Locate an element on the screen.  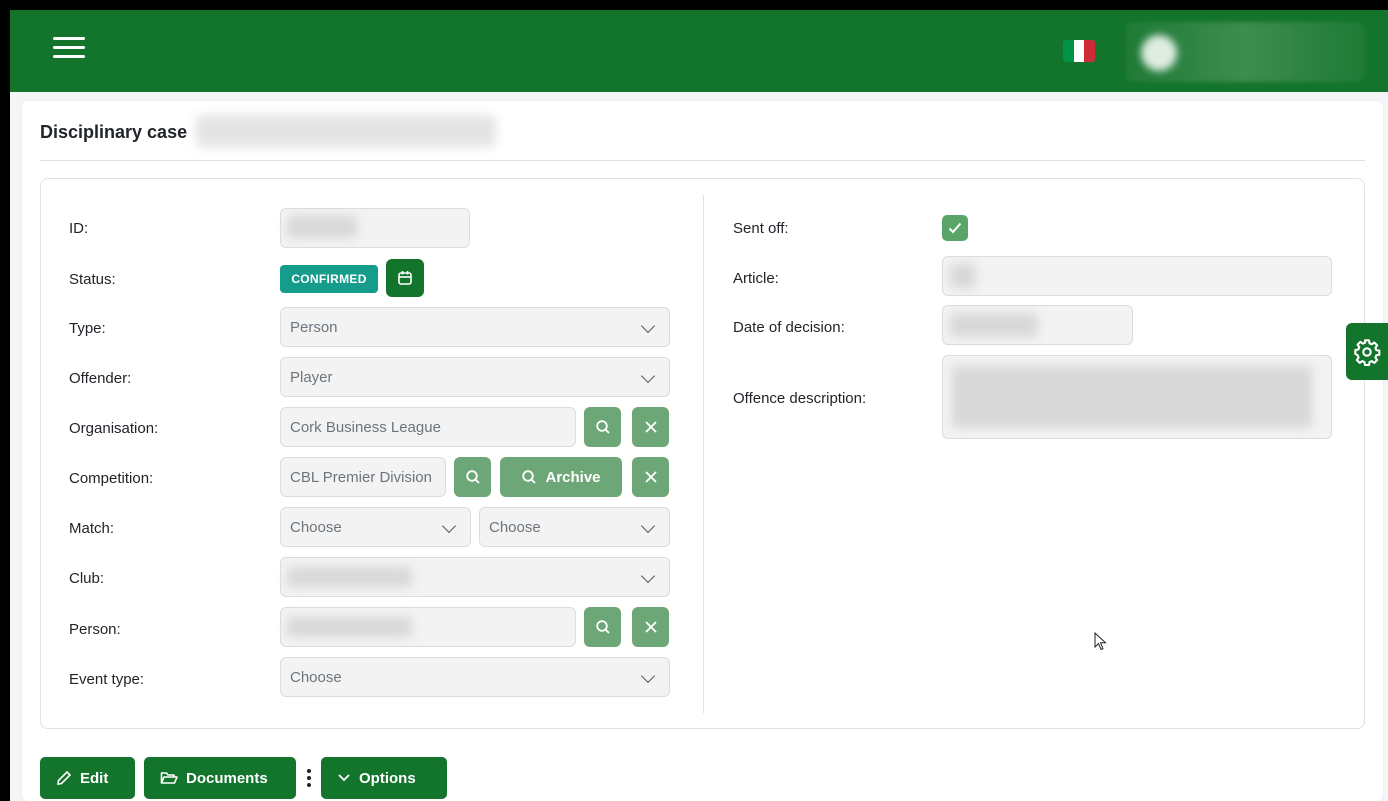
sent-off-checkbox is located at coordinates (955, 228).